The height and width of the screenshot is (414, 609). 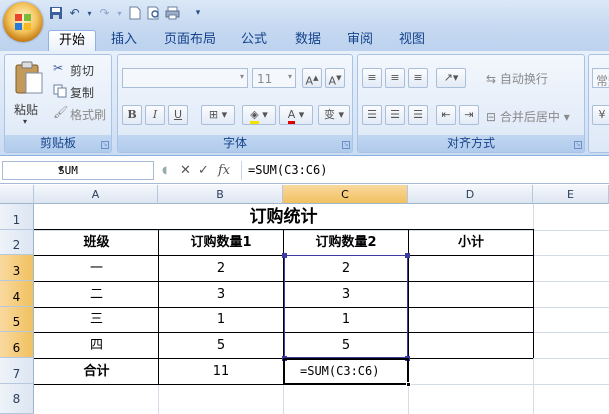 I want to click on row-header-2: 2, so click(x=17, y=242).